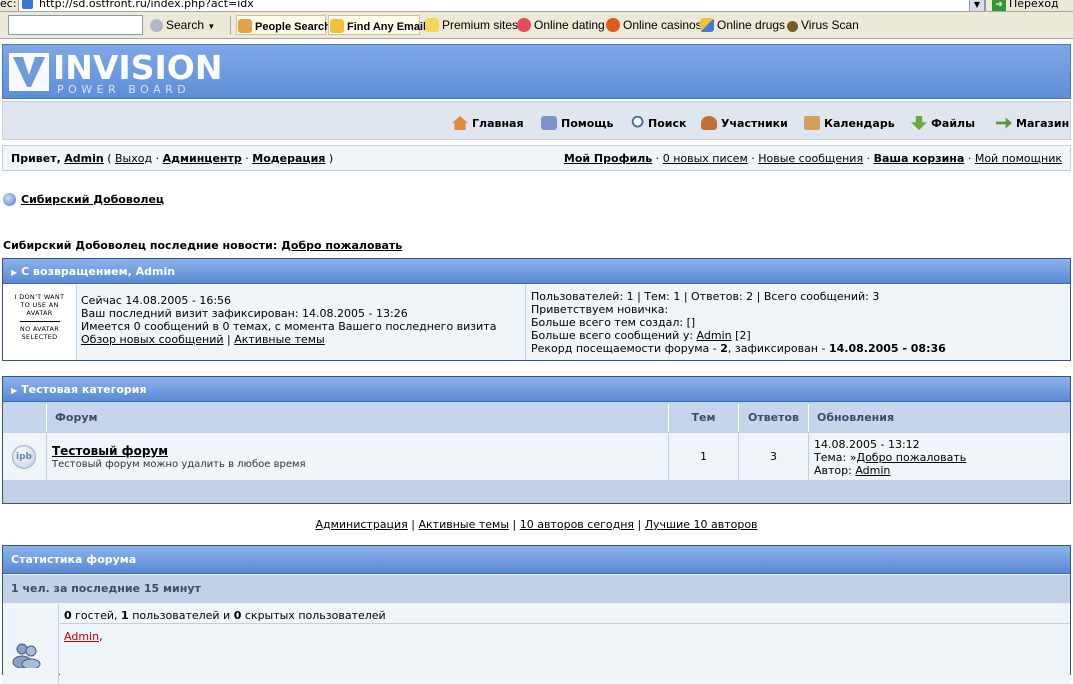 Image resolution: width=1073 pixels, height=684 pixels. What do you see at coordinates (859, 123) in the screenshot?
I see `nav-label: Календарь` at bounding box center [859, 123].